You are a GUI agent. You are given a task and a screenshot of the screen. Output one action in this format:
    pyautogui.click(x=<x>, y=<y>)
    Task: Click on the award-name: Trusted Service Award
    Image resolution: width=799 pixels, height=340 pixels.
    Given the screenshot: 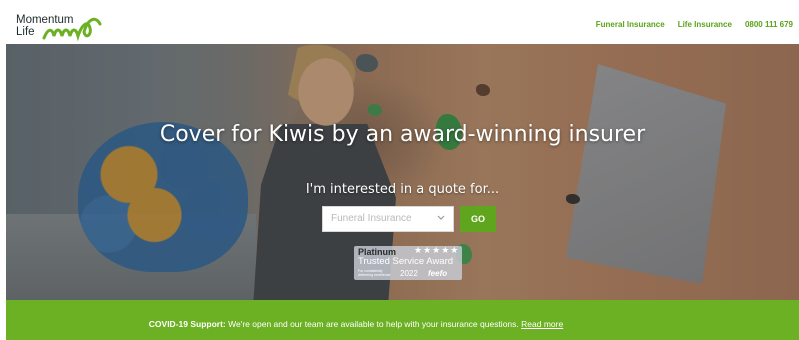 What is the action you would take?
    pyautogui.click(x=406, y=261)
    